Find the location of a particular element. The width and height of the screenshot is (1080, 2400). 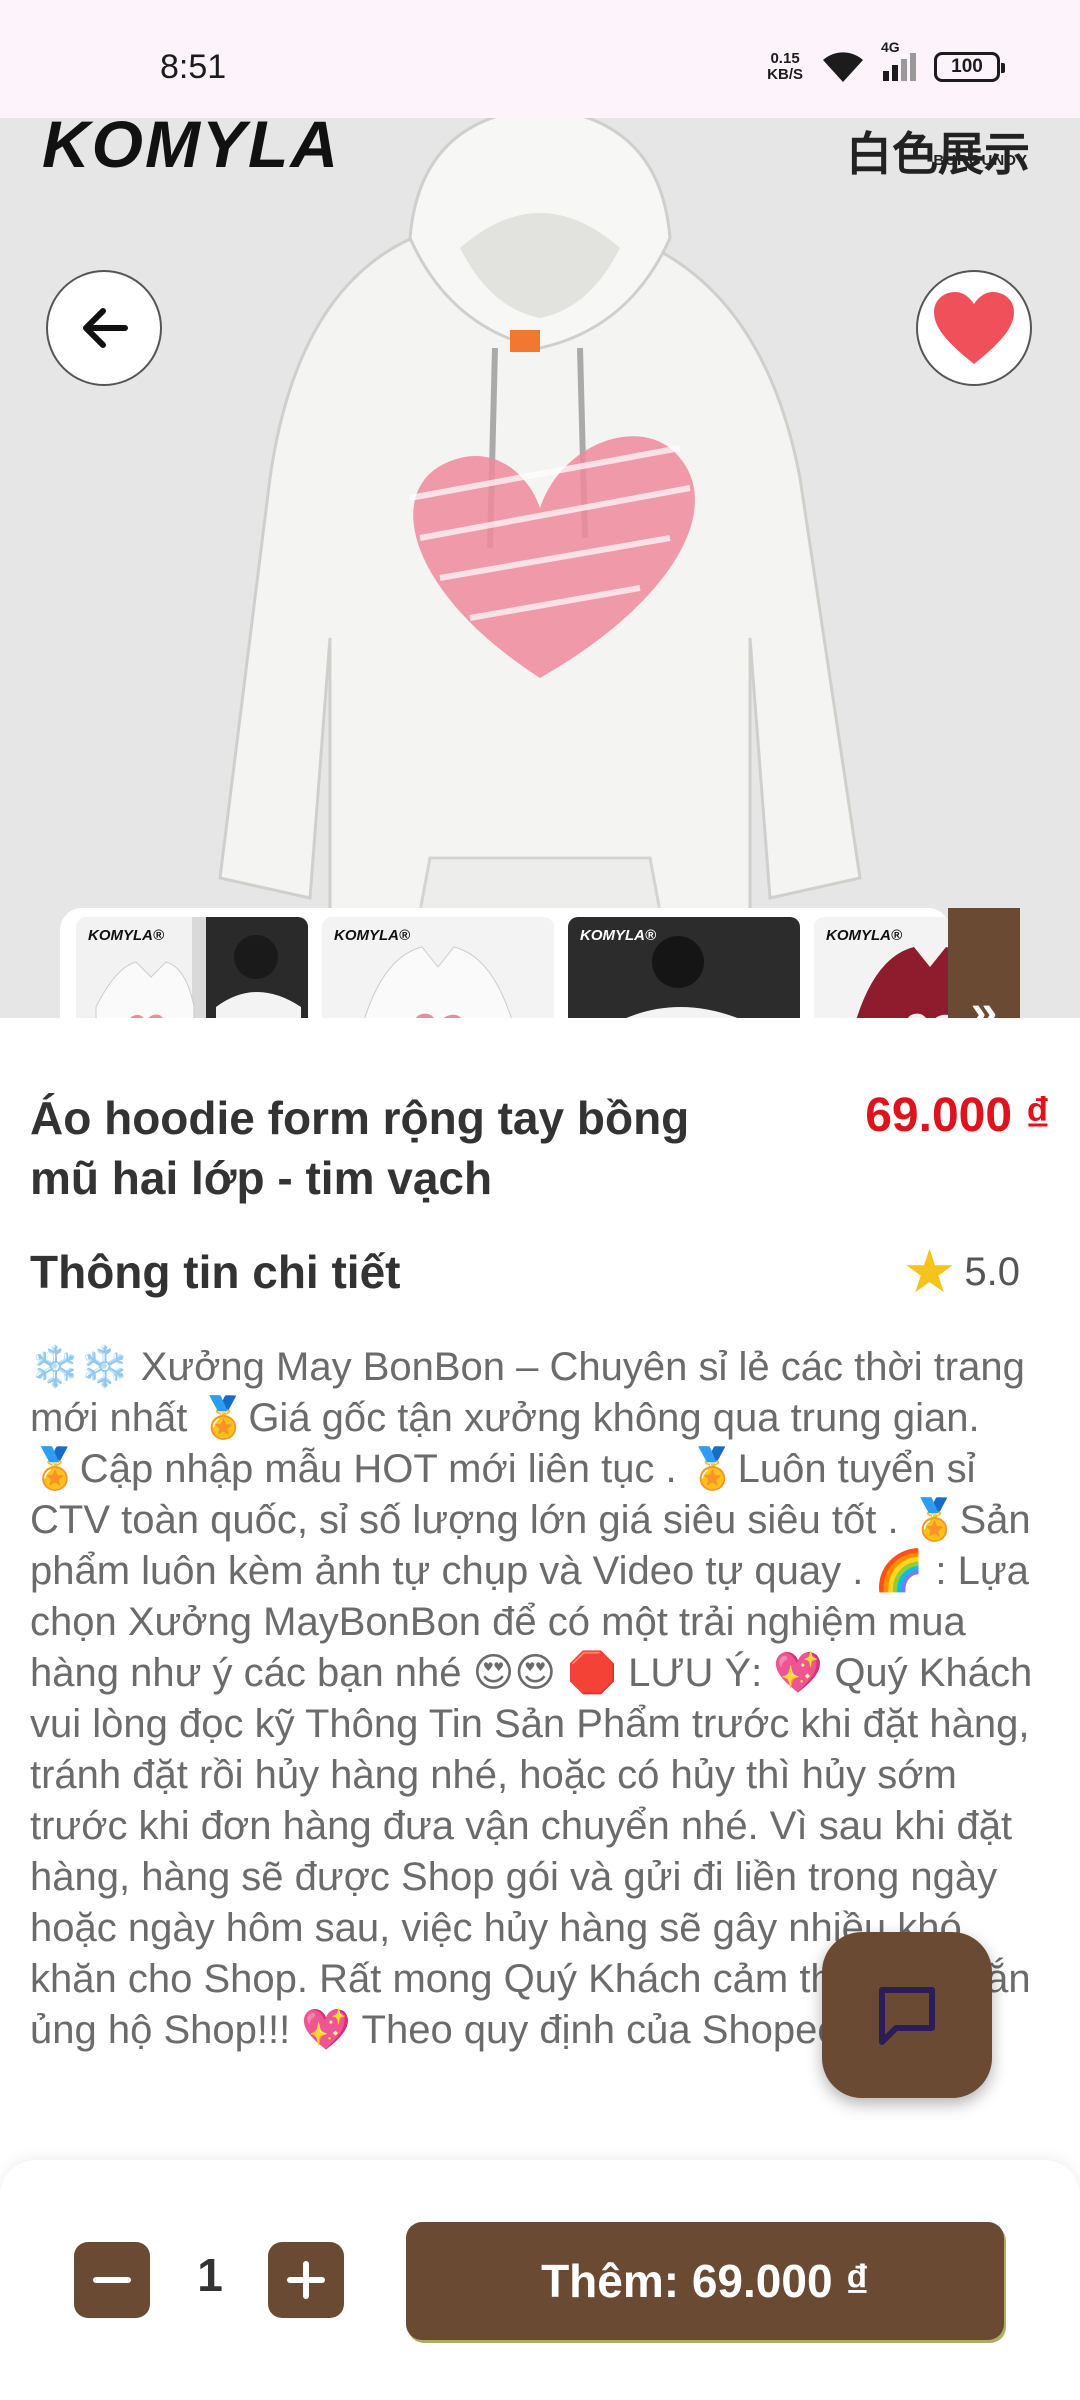

back-button is located at coordinates (104, 328).